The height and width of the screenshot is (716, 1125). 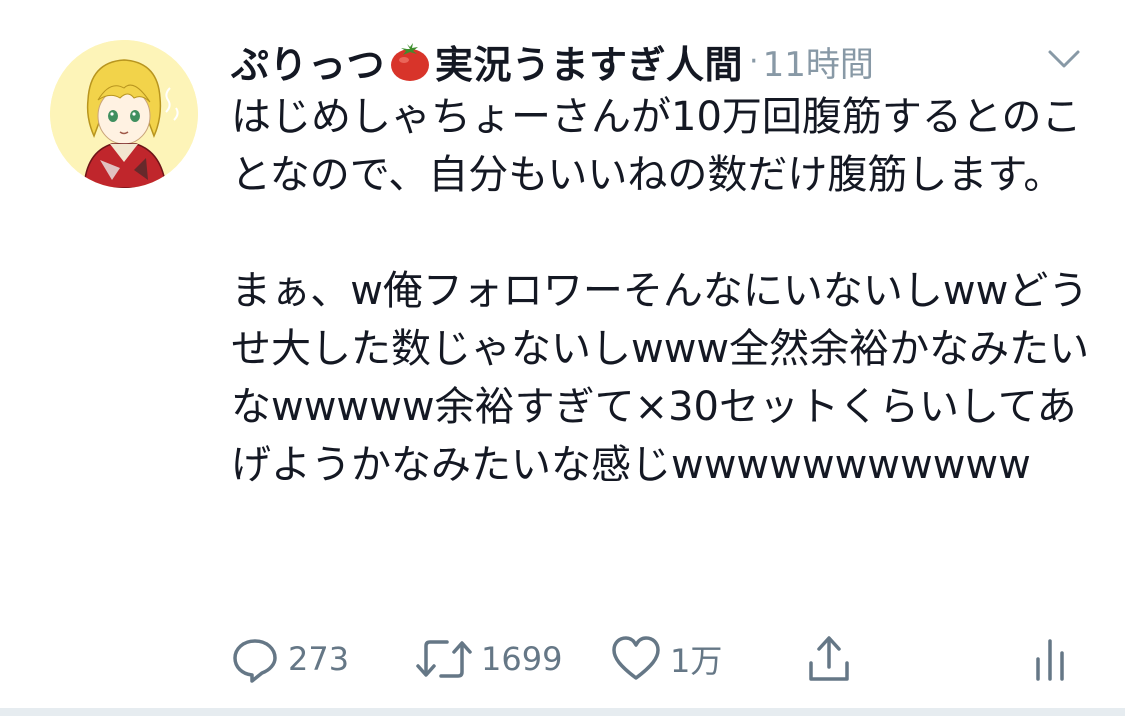 I want to click on author-name-part2: 実況うますぎ人間, so click(x=589, y=64).